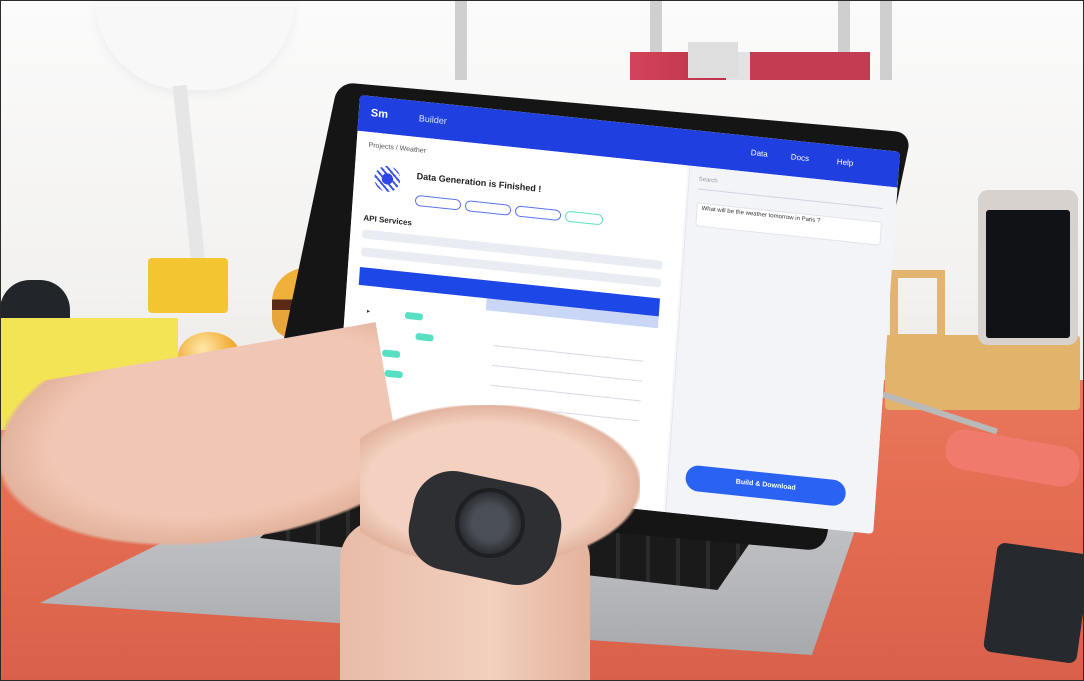 The image size is (1084, 681). I want to click on books-on-shelf, so click(750, 66).